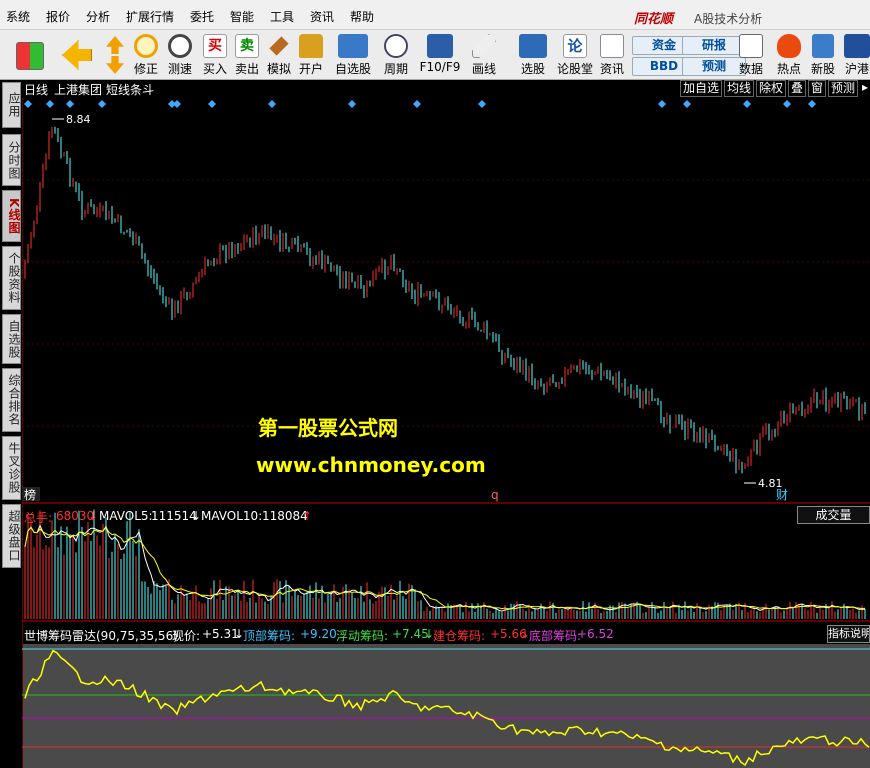 The width and height of the screenshot is (870, 768). I want to click on pe-icon, so click(751, 46).